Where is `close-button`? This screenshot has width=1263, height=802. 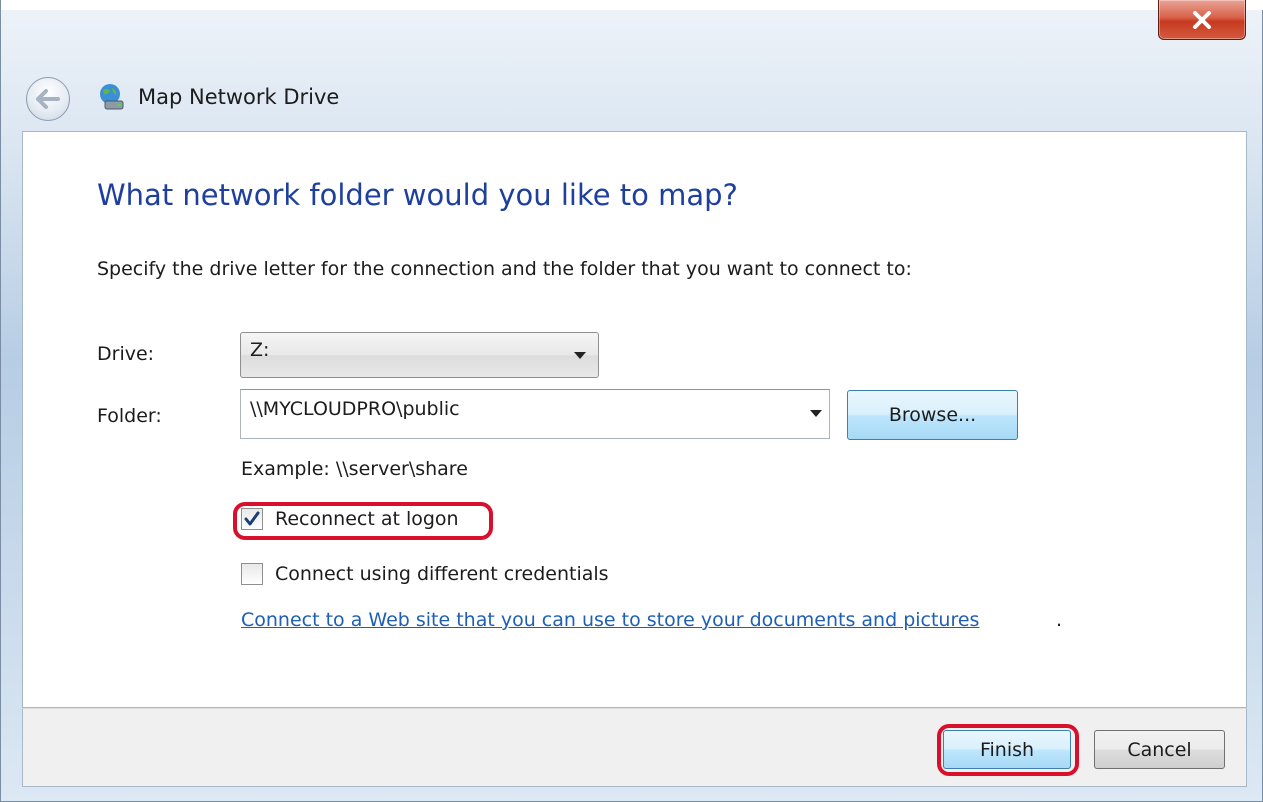
close-button is located at coordinates (1202, 20).